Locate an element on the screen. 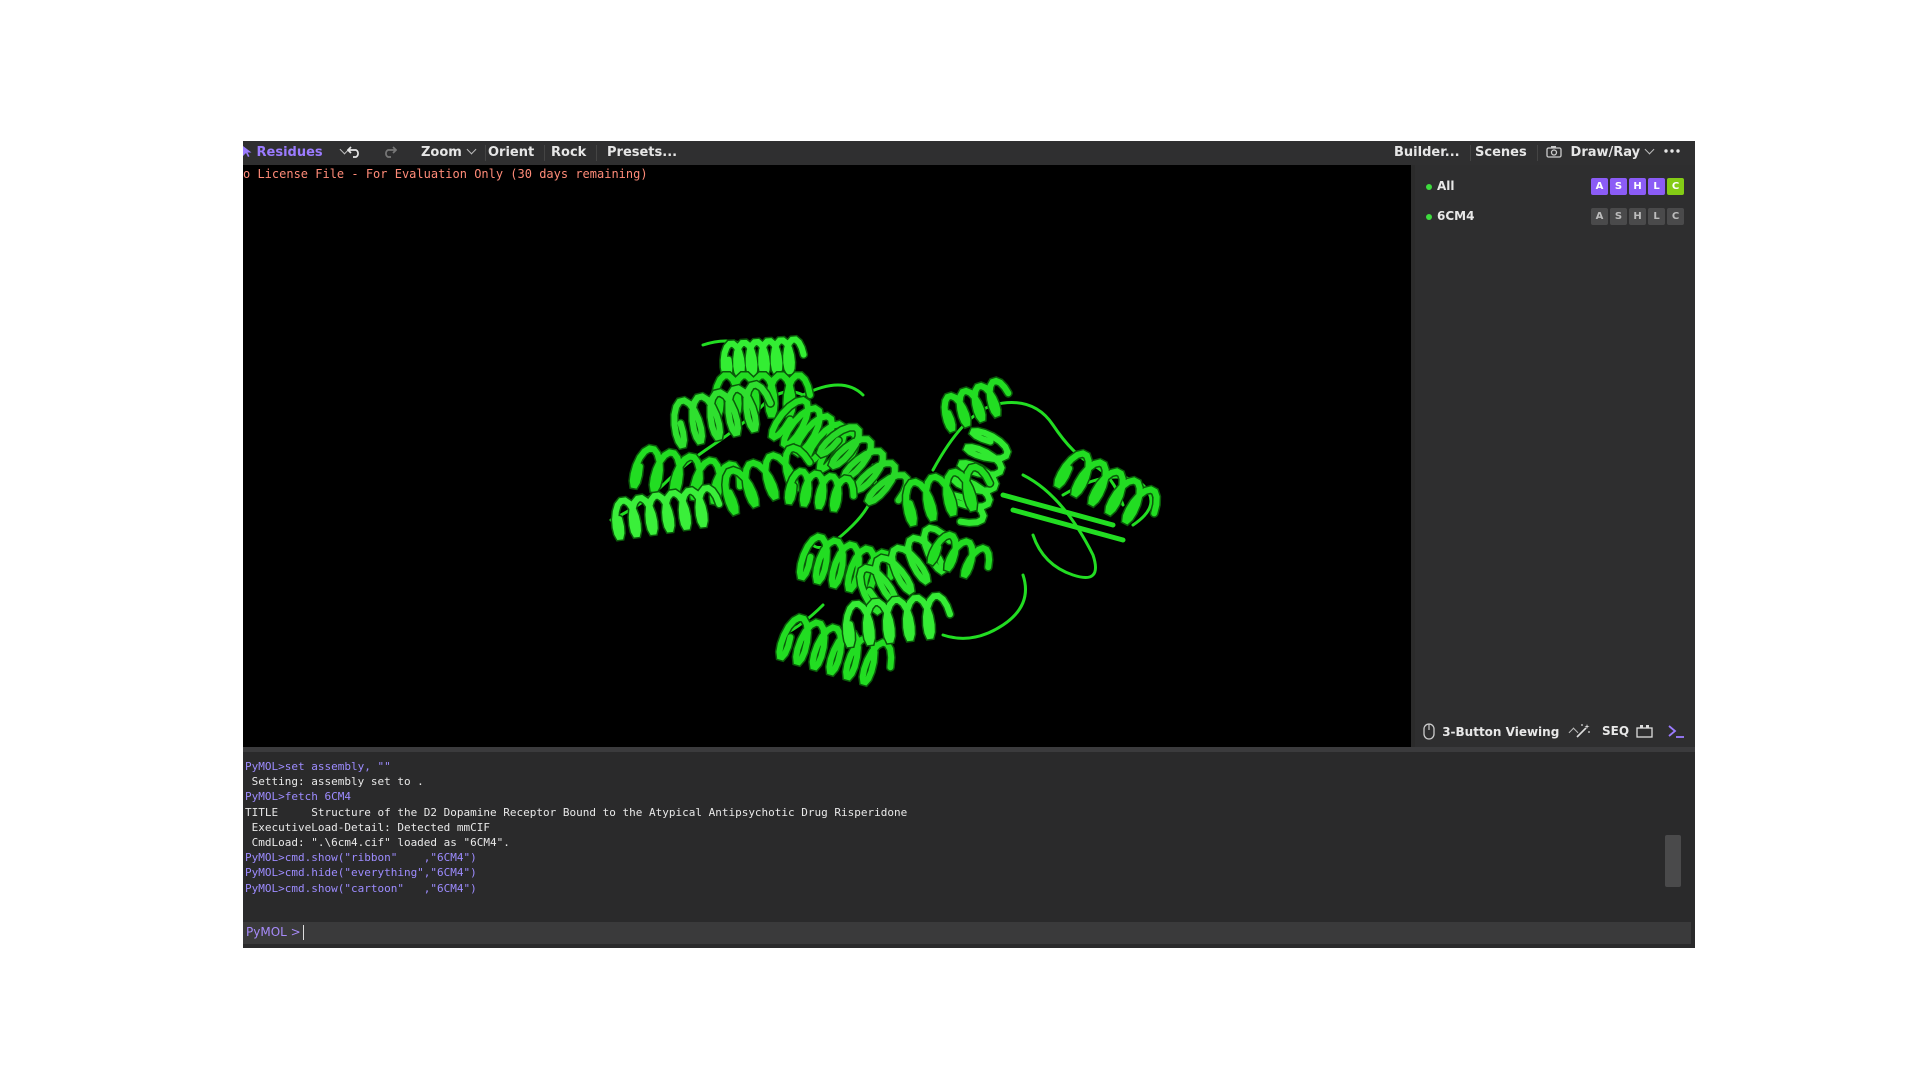  draw-ray-label: Draw/Ray is located at coordinates (1605, 152).